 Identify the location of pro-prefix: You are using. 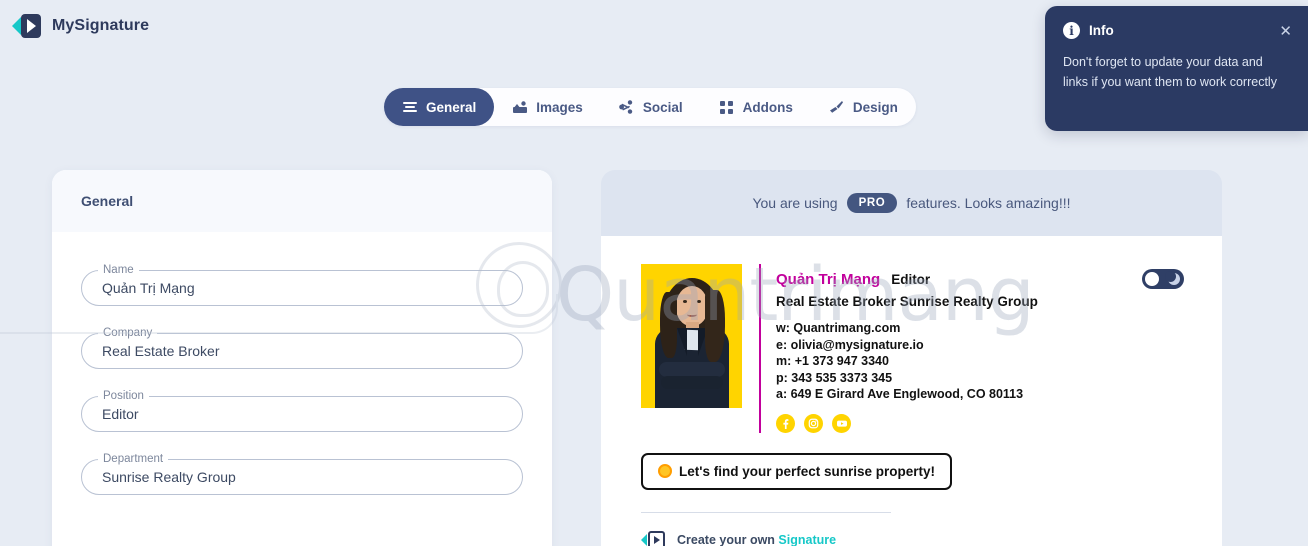
(795, 203).